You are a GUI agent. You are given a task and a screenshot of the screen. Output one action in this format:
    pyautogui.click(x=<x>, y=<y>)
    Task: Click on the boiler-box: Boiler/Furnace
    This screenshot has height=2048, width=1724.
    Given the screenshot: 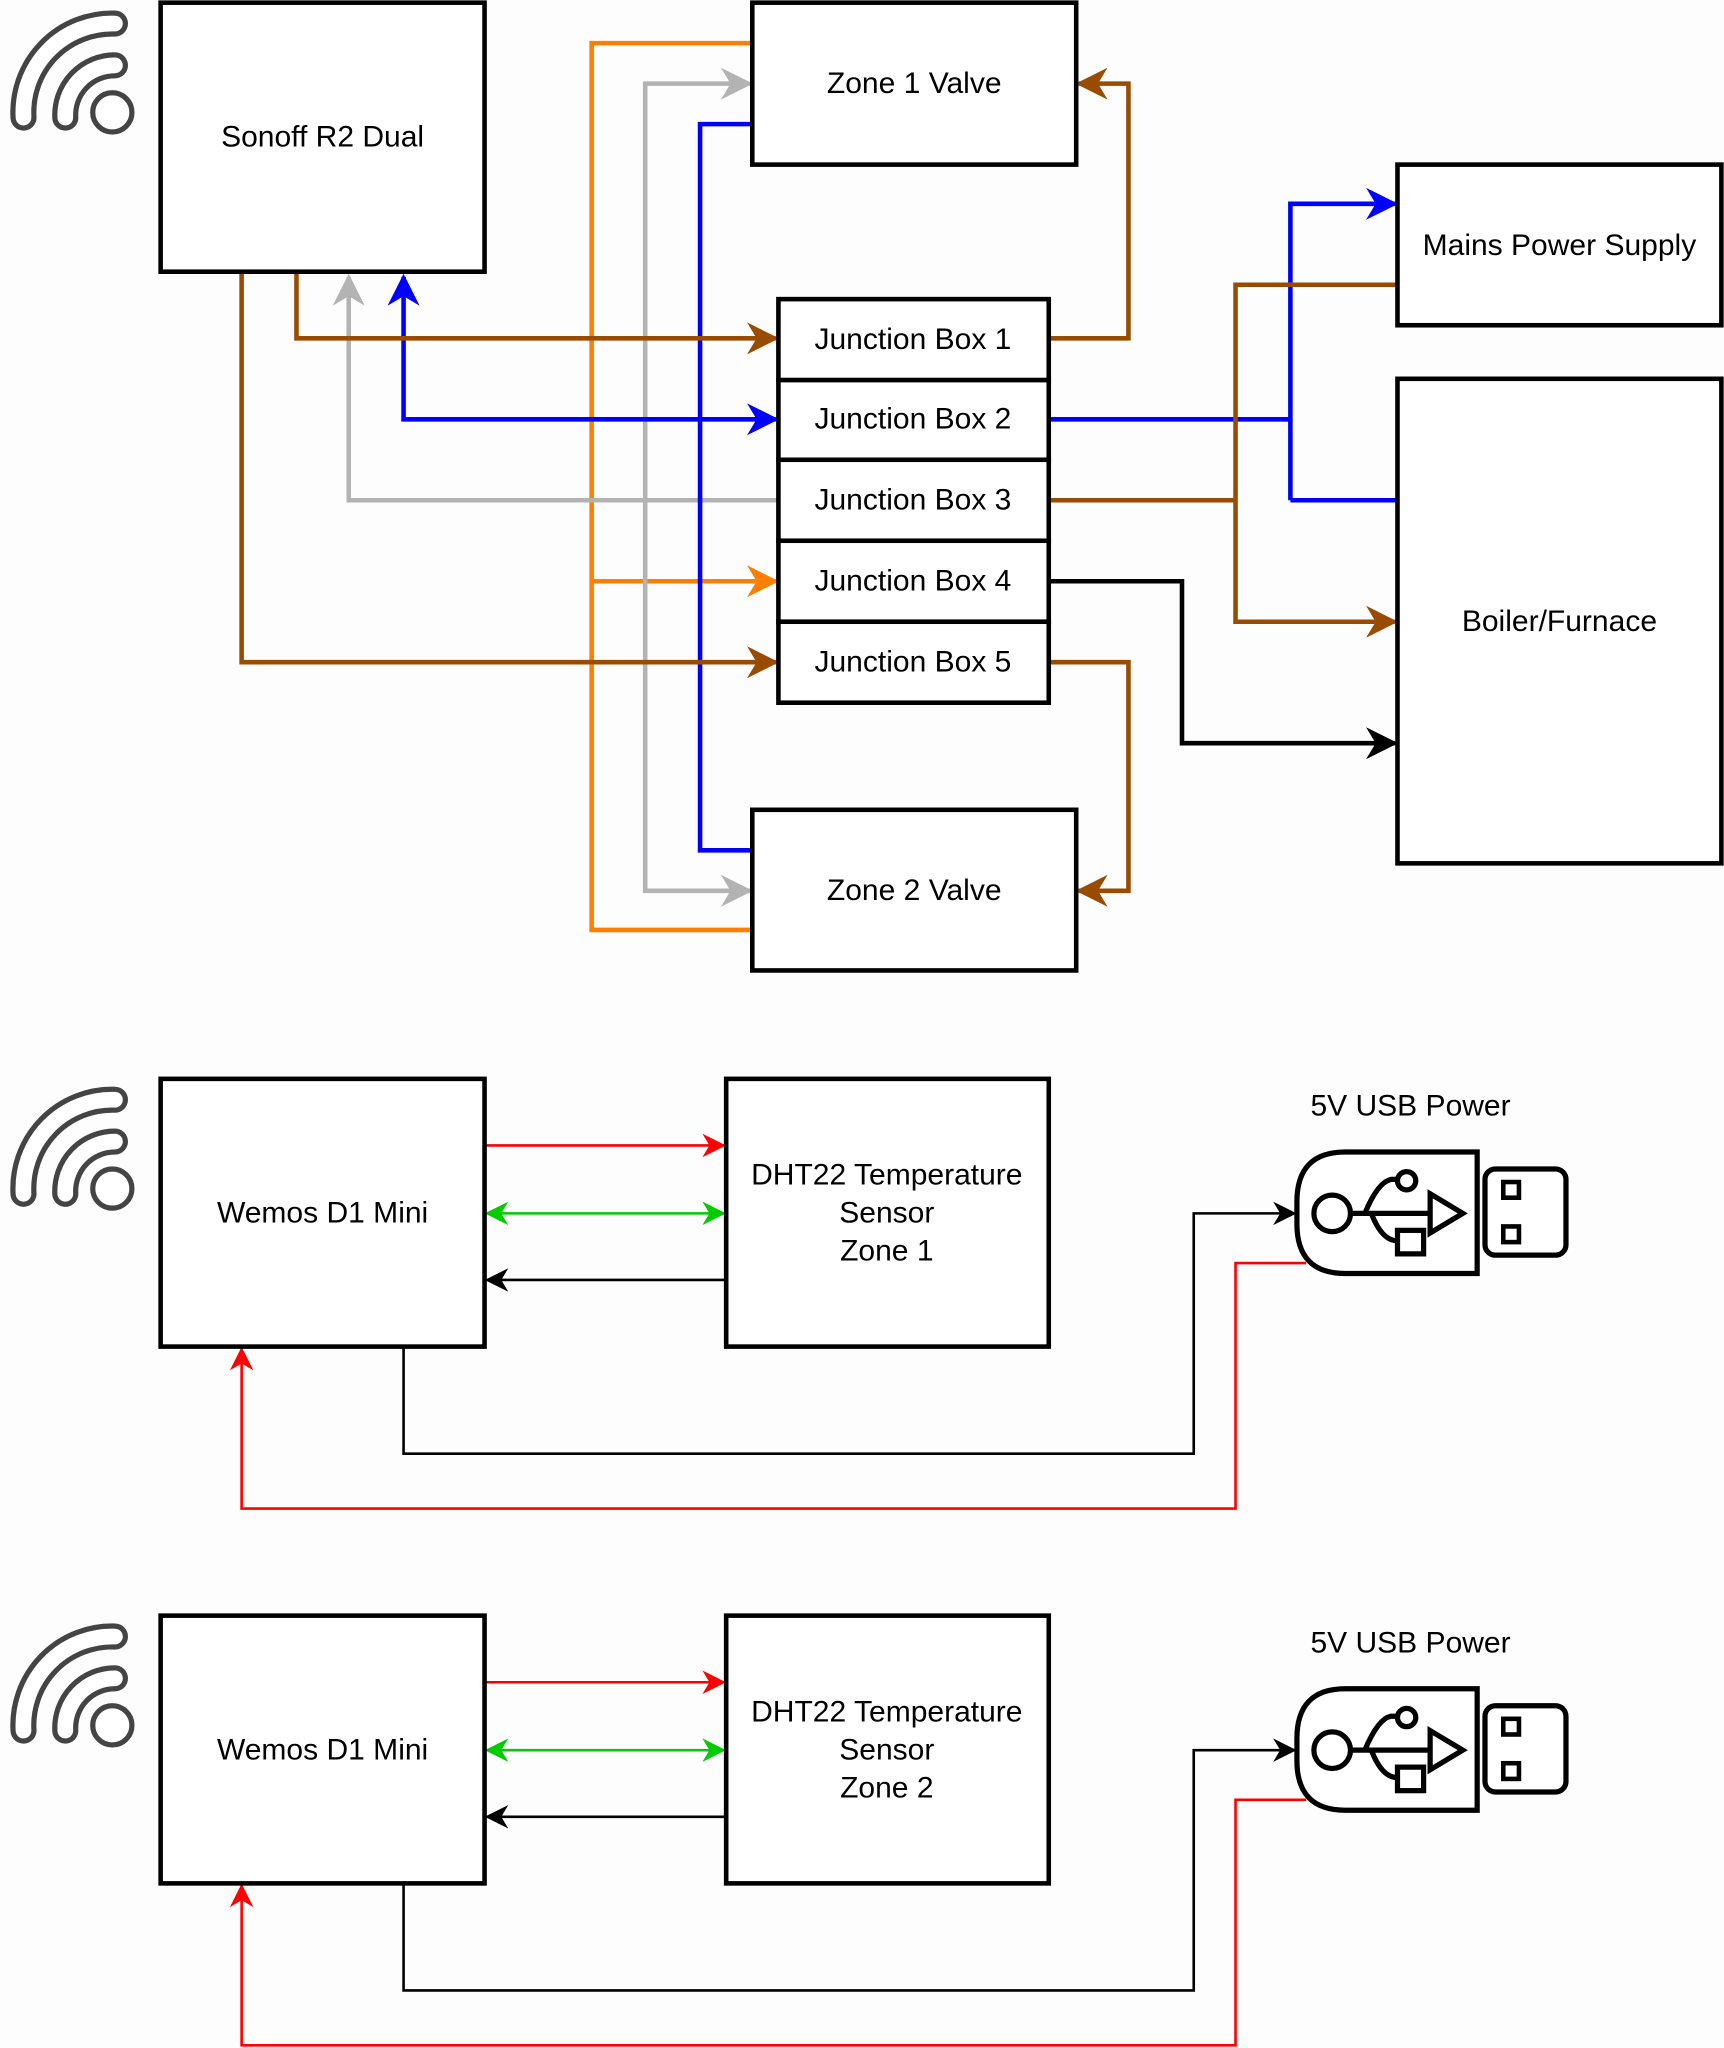 What is the action you would take?
    pyautogui.click(x=1559, y=621)
    